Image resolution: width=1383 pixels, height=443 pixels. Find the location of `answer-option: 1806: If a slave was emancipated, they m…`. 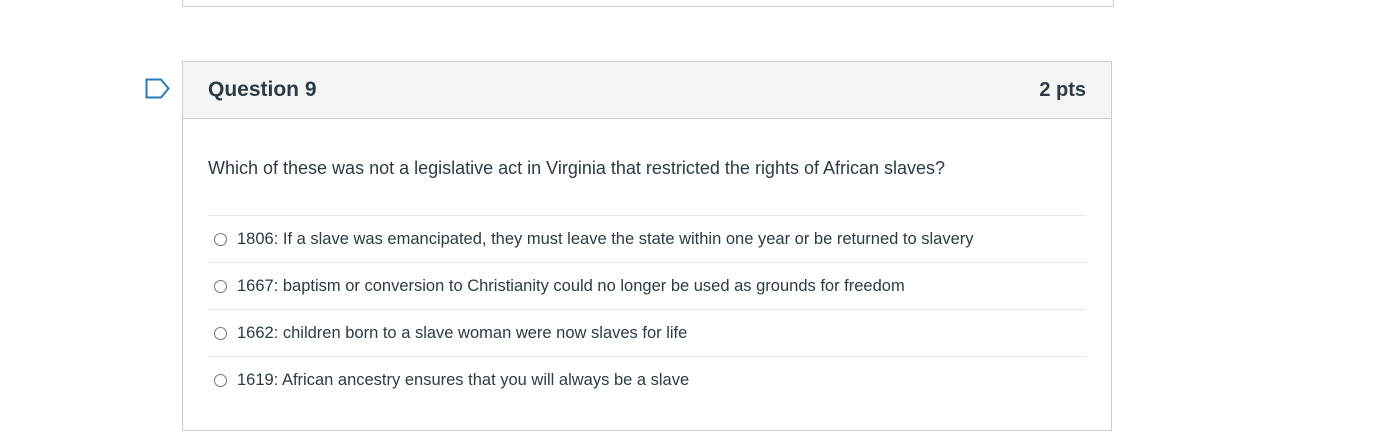

answer-option: 1806: If a slave was emancipated, they m… is located at coordinates (647, 239).